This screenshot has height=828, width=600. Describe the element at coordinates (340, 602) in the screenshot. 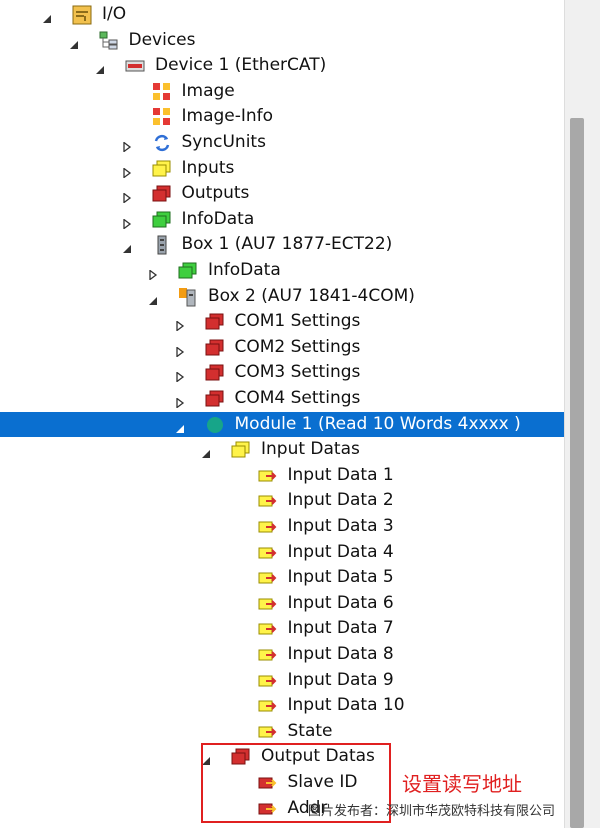

I see `tree-node-label: Input Data 6` at that location.